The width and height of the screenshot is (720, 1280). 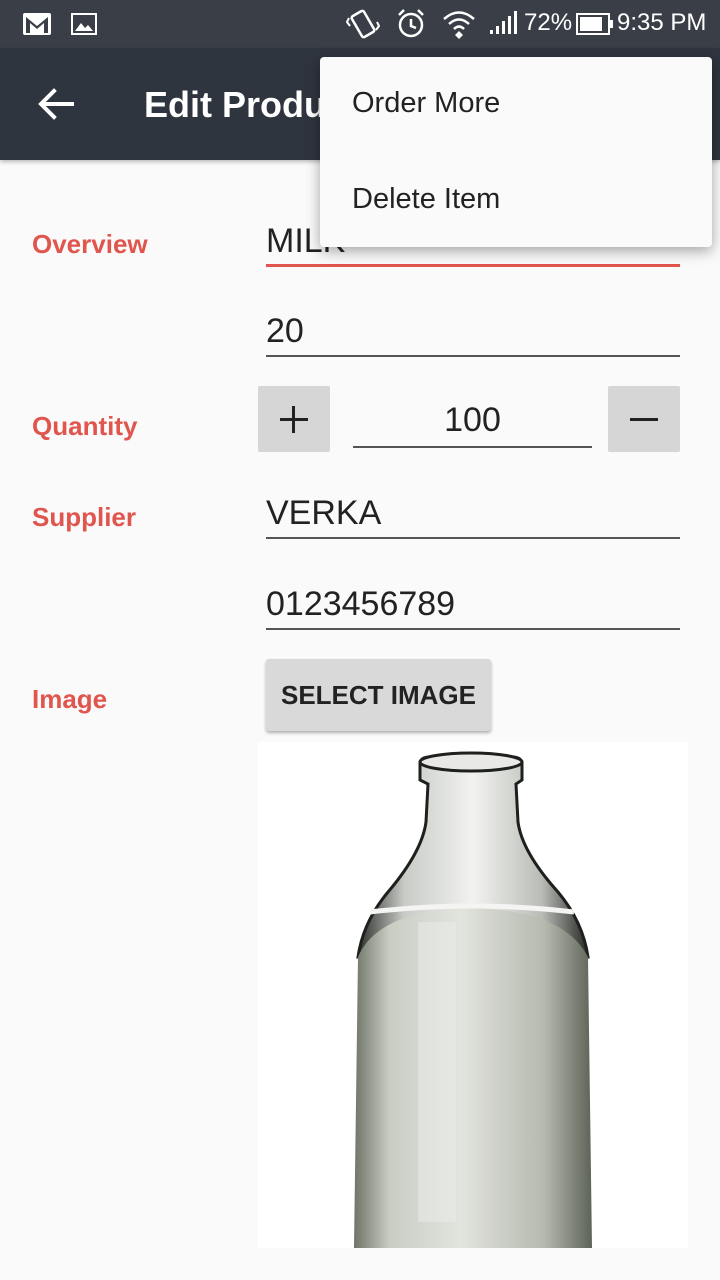 I want to click on gmail-icon, so click(x=37, y=24).